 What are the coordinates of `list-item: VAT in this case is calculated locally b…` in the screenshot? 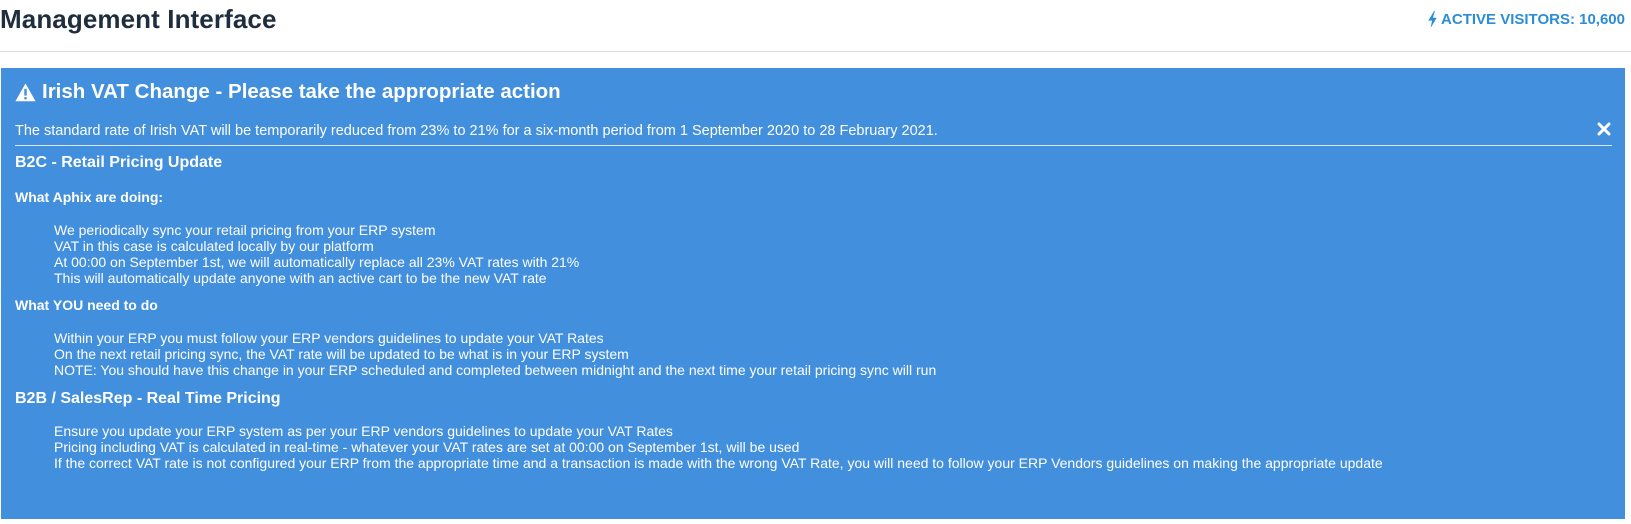 It's located at (214, 246).